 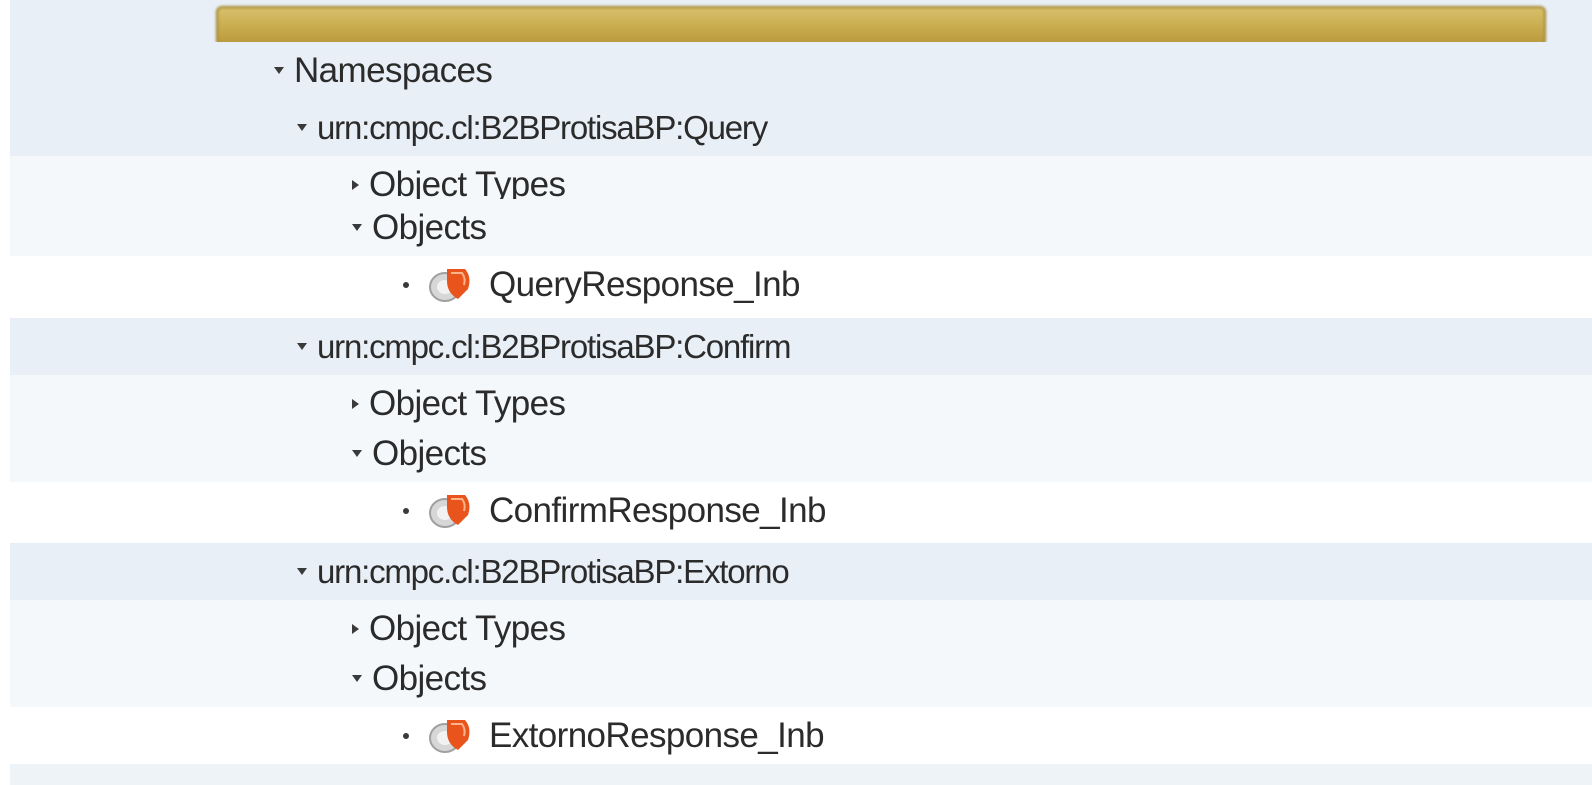 What do you see at coordinates (554, 346) in the screenshot?
I see `namespace-label: urn:cmpc.cl:B2BProtisaBP:Confirm` at bounding box center [554, 346].